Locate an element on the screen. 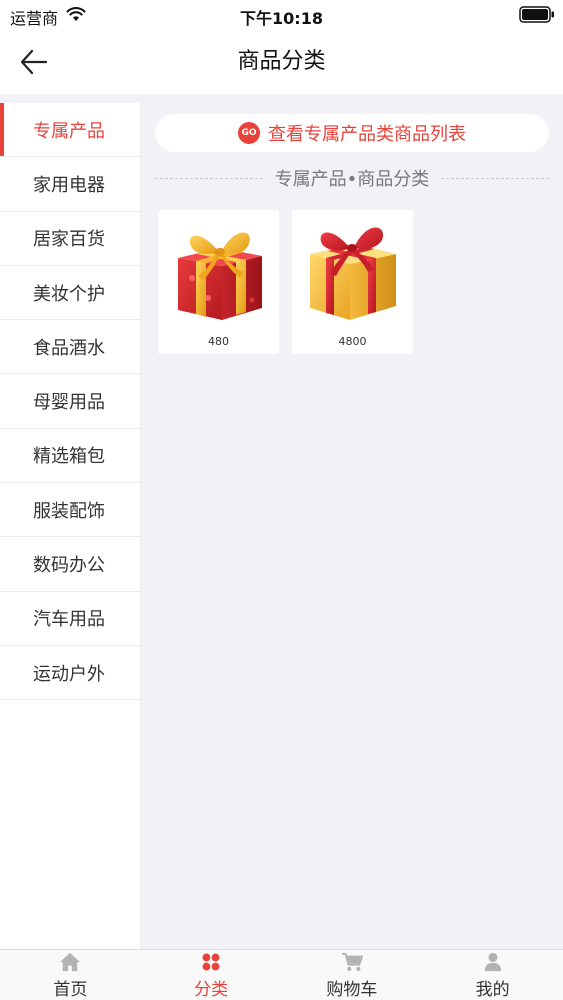 Image resolution: width=563 pixels, height=1000 pixels. status-time: 下午10:18 is located at coordinates (281, 18).